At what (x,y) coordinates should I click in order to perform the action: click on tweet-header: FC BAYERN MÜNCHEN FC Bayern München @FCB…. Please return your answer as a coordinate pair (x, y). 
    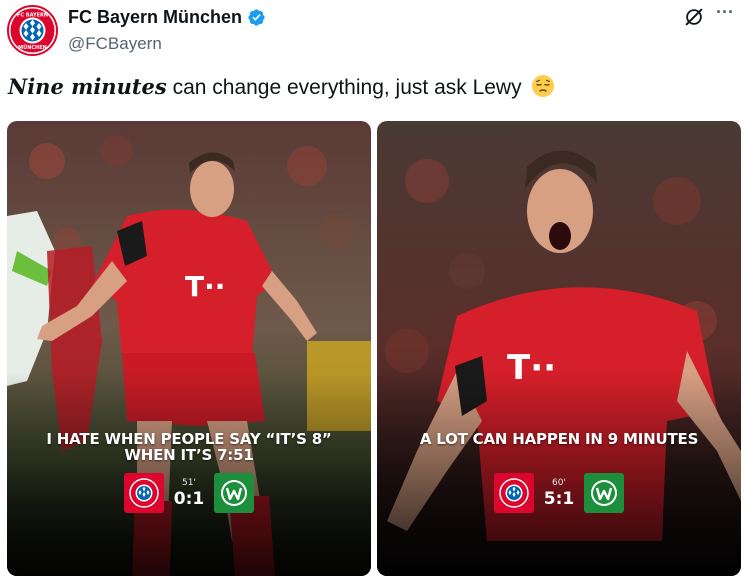
    Looking at the image, I should click on (375, 33).